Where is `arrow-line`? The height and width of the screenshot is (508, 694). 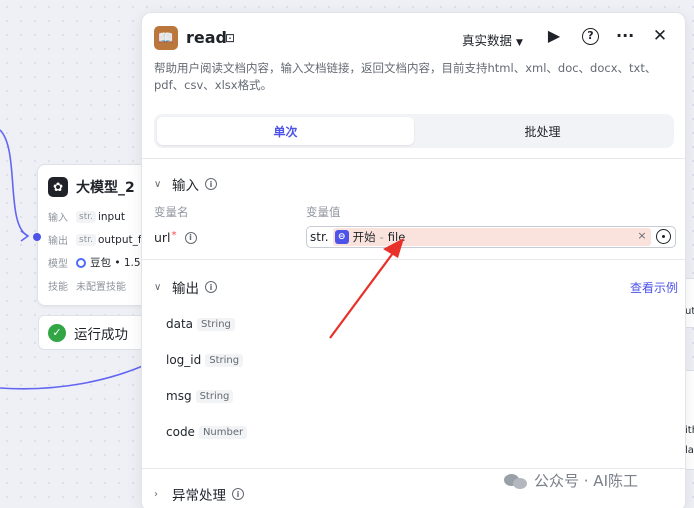 arrow-line is located at coordinates (363, 293).